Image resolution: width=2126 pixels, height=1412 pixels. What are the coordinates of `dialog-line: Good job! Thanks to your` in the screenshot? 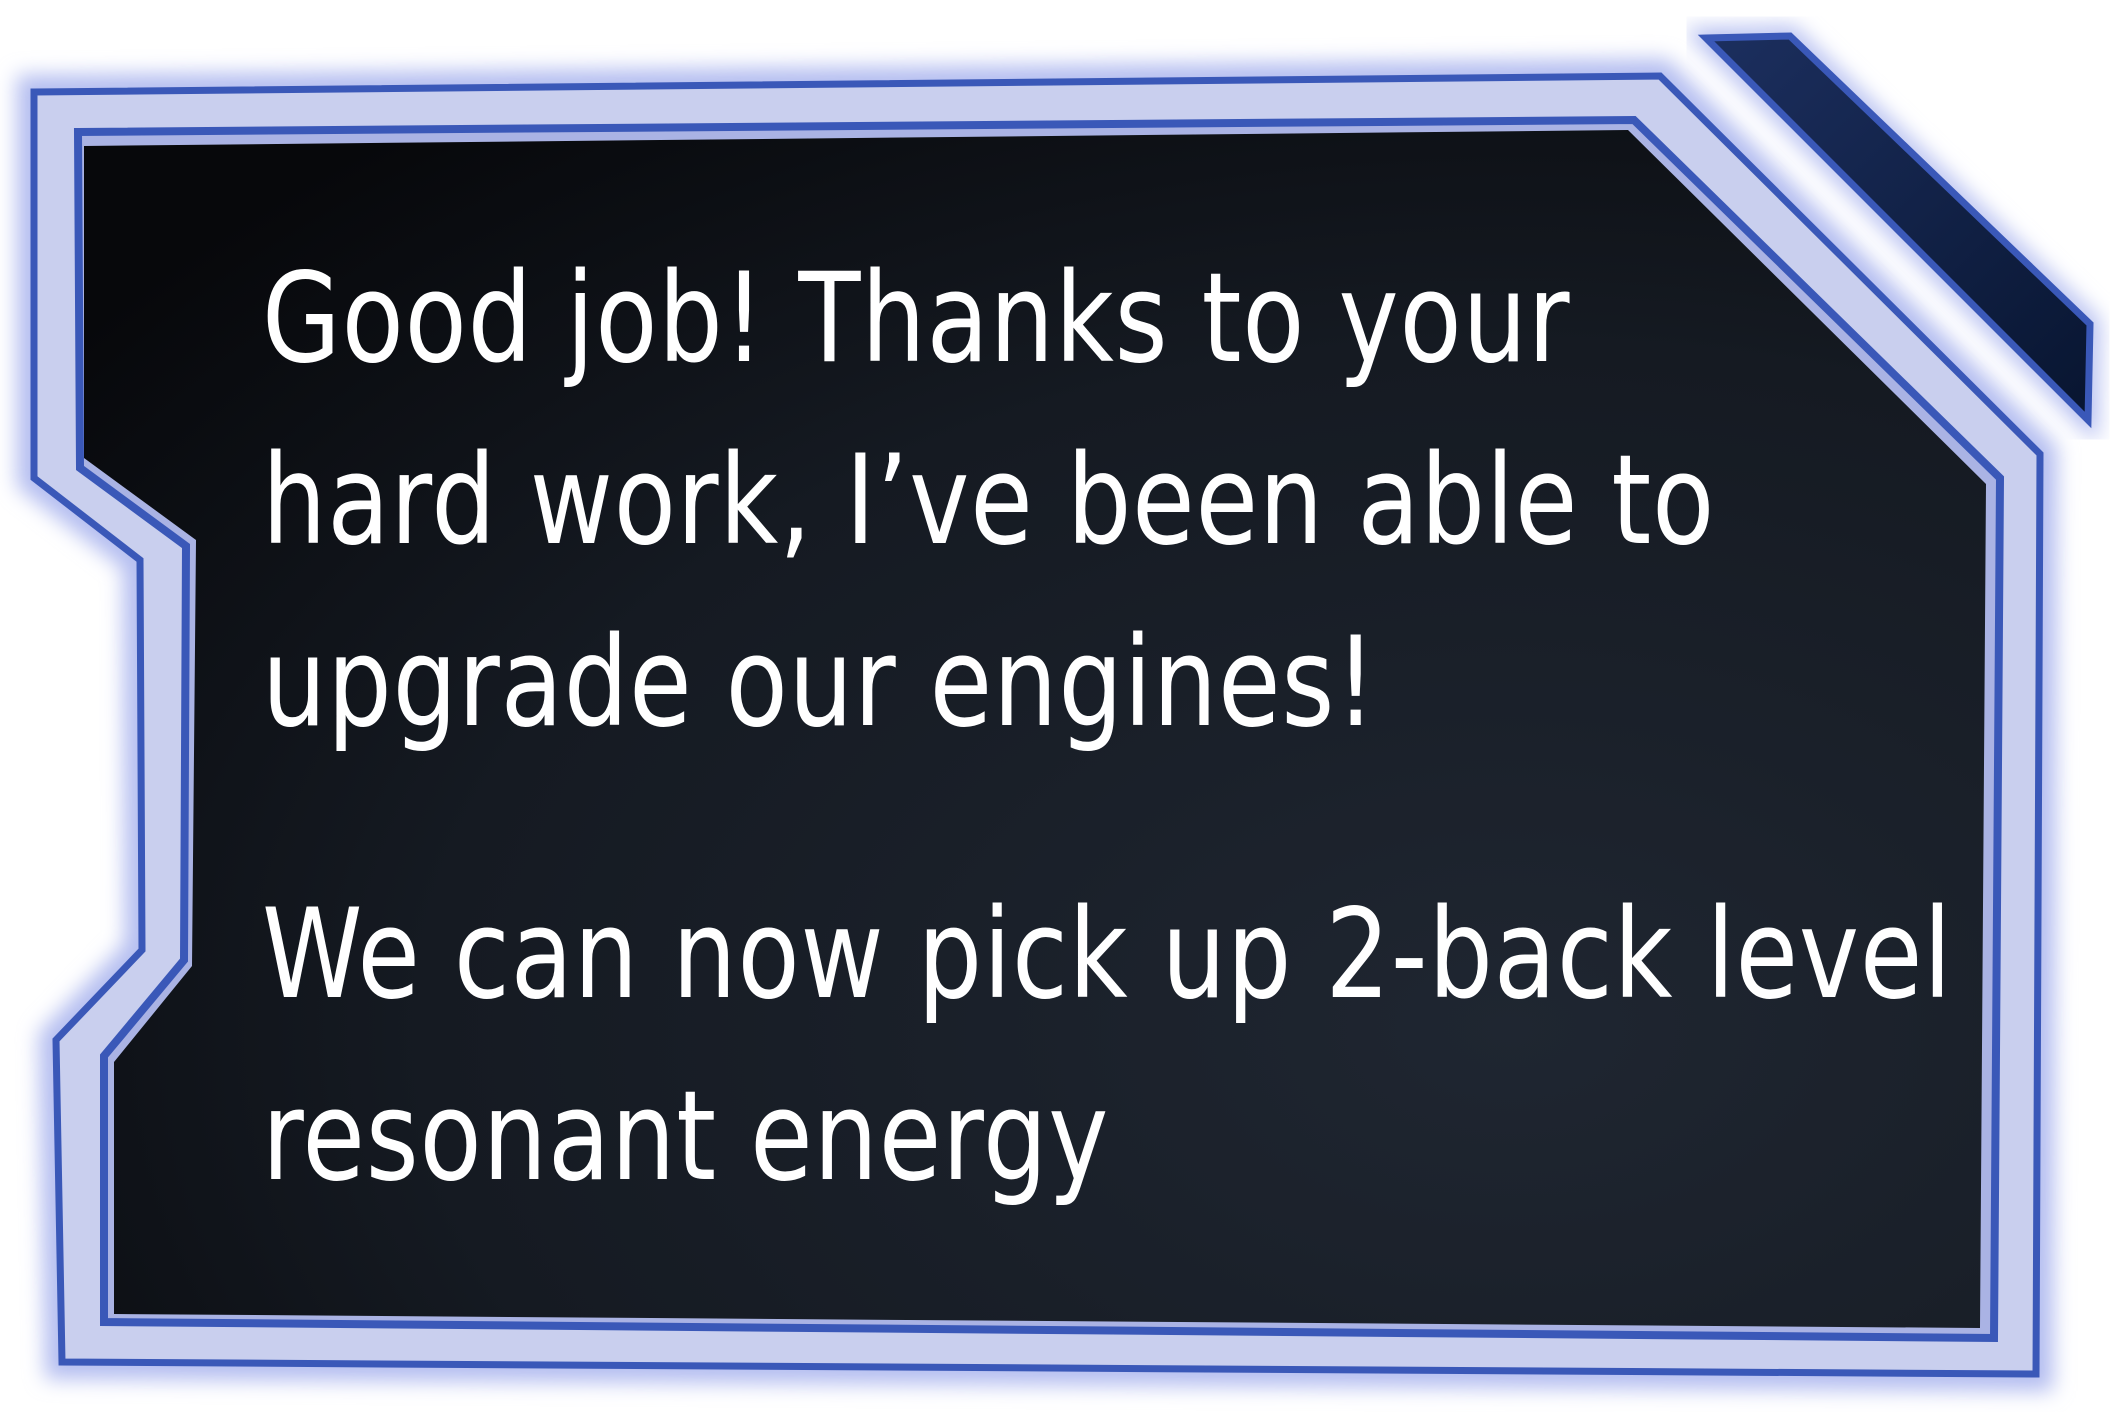 It's located at (916, 319).